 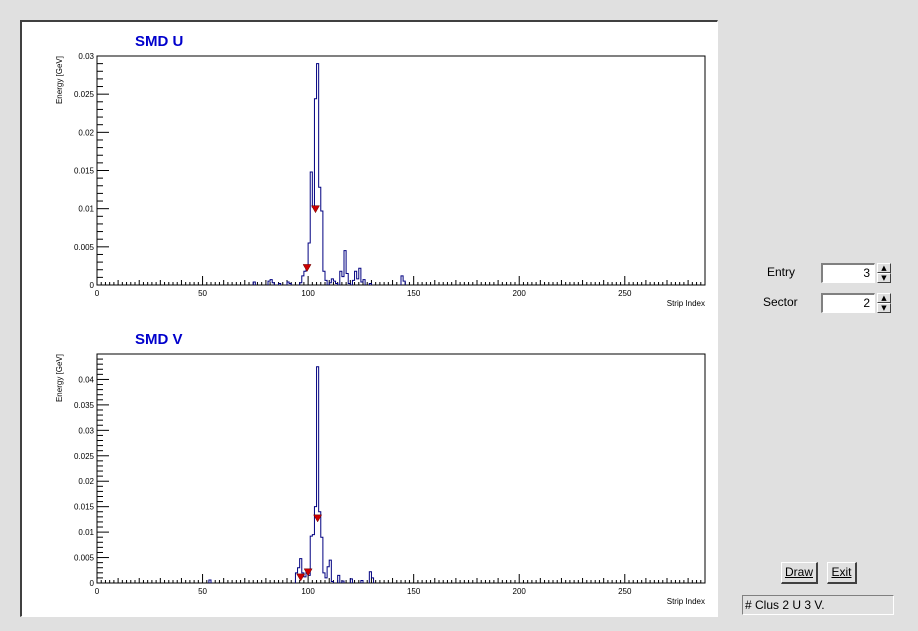 What do you see at coordinates (848, 303) in the screenshot?
I see `sector-input: 2` at bounding box center [848, 303].